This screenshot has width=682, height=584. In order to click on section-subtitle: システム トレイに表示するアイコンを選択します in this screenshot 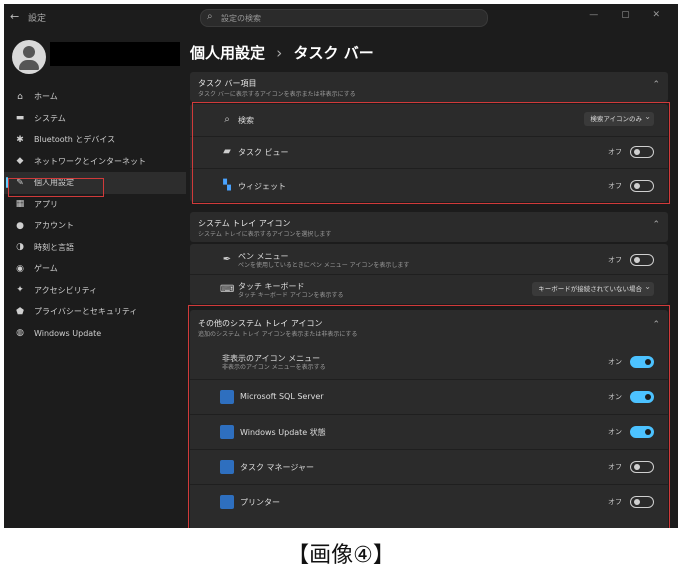, I will do `click(265, 234)`.